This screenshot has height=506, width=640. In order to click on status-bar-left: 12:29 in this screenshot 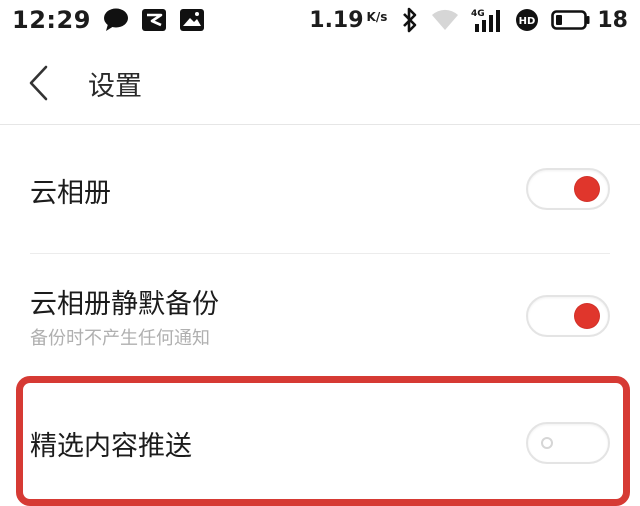, I will do `click(114, 20)`.